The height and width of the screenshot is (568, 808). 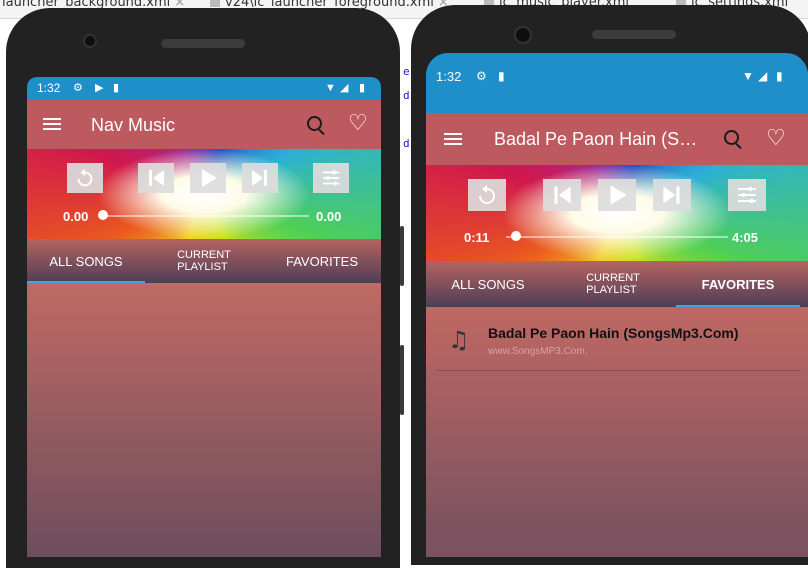 I want to click on total-time: 0.00, so click(x=329, y=216).